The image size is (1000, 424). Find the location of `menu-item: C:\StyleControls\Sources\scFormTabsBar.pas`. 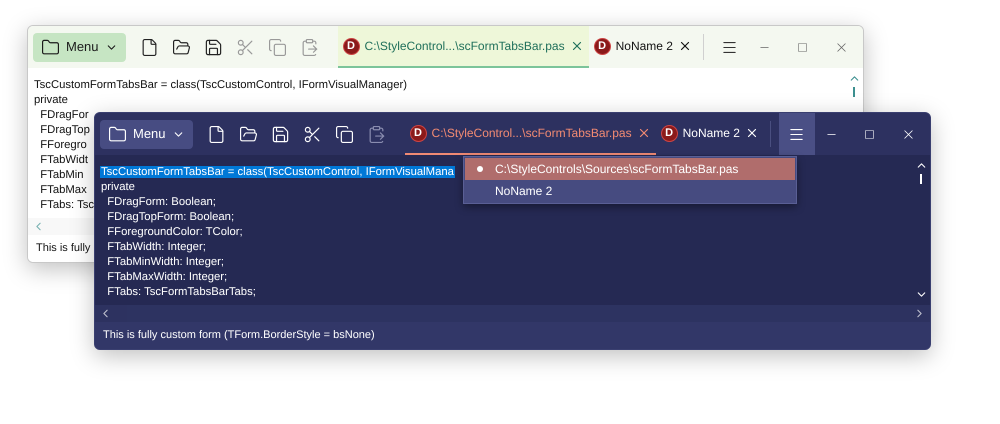

menu-item: C:\StyleControls\Sources\scFormTabsBar.pas is located at coordinates (630, 169).